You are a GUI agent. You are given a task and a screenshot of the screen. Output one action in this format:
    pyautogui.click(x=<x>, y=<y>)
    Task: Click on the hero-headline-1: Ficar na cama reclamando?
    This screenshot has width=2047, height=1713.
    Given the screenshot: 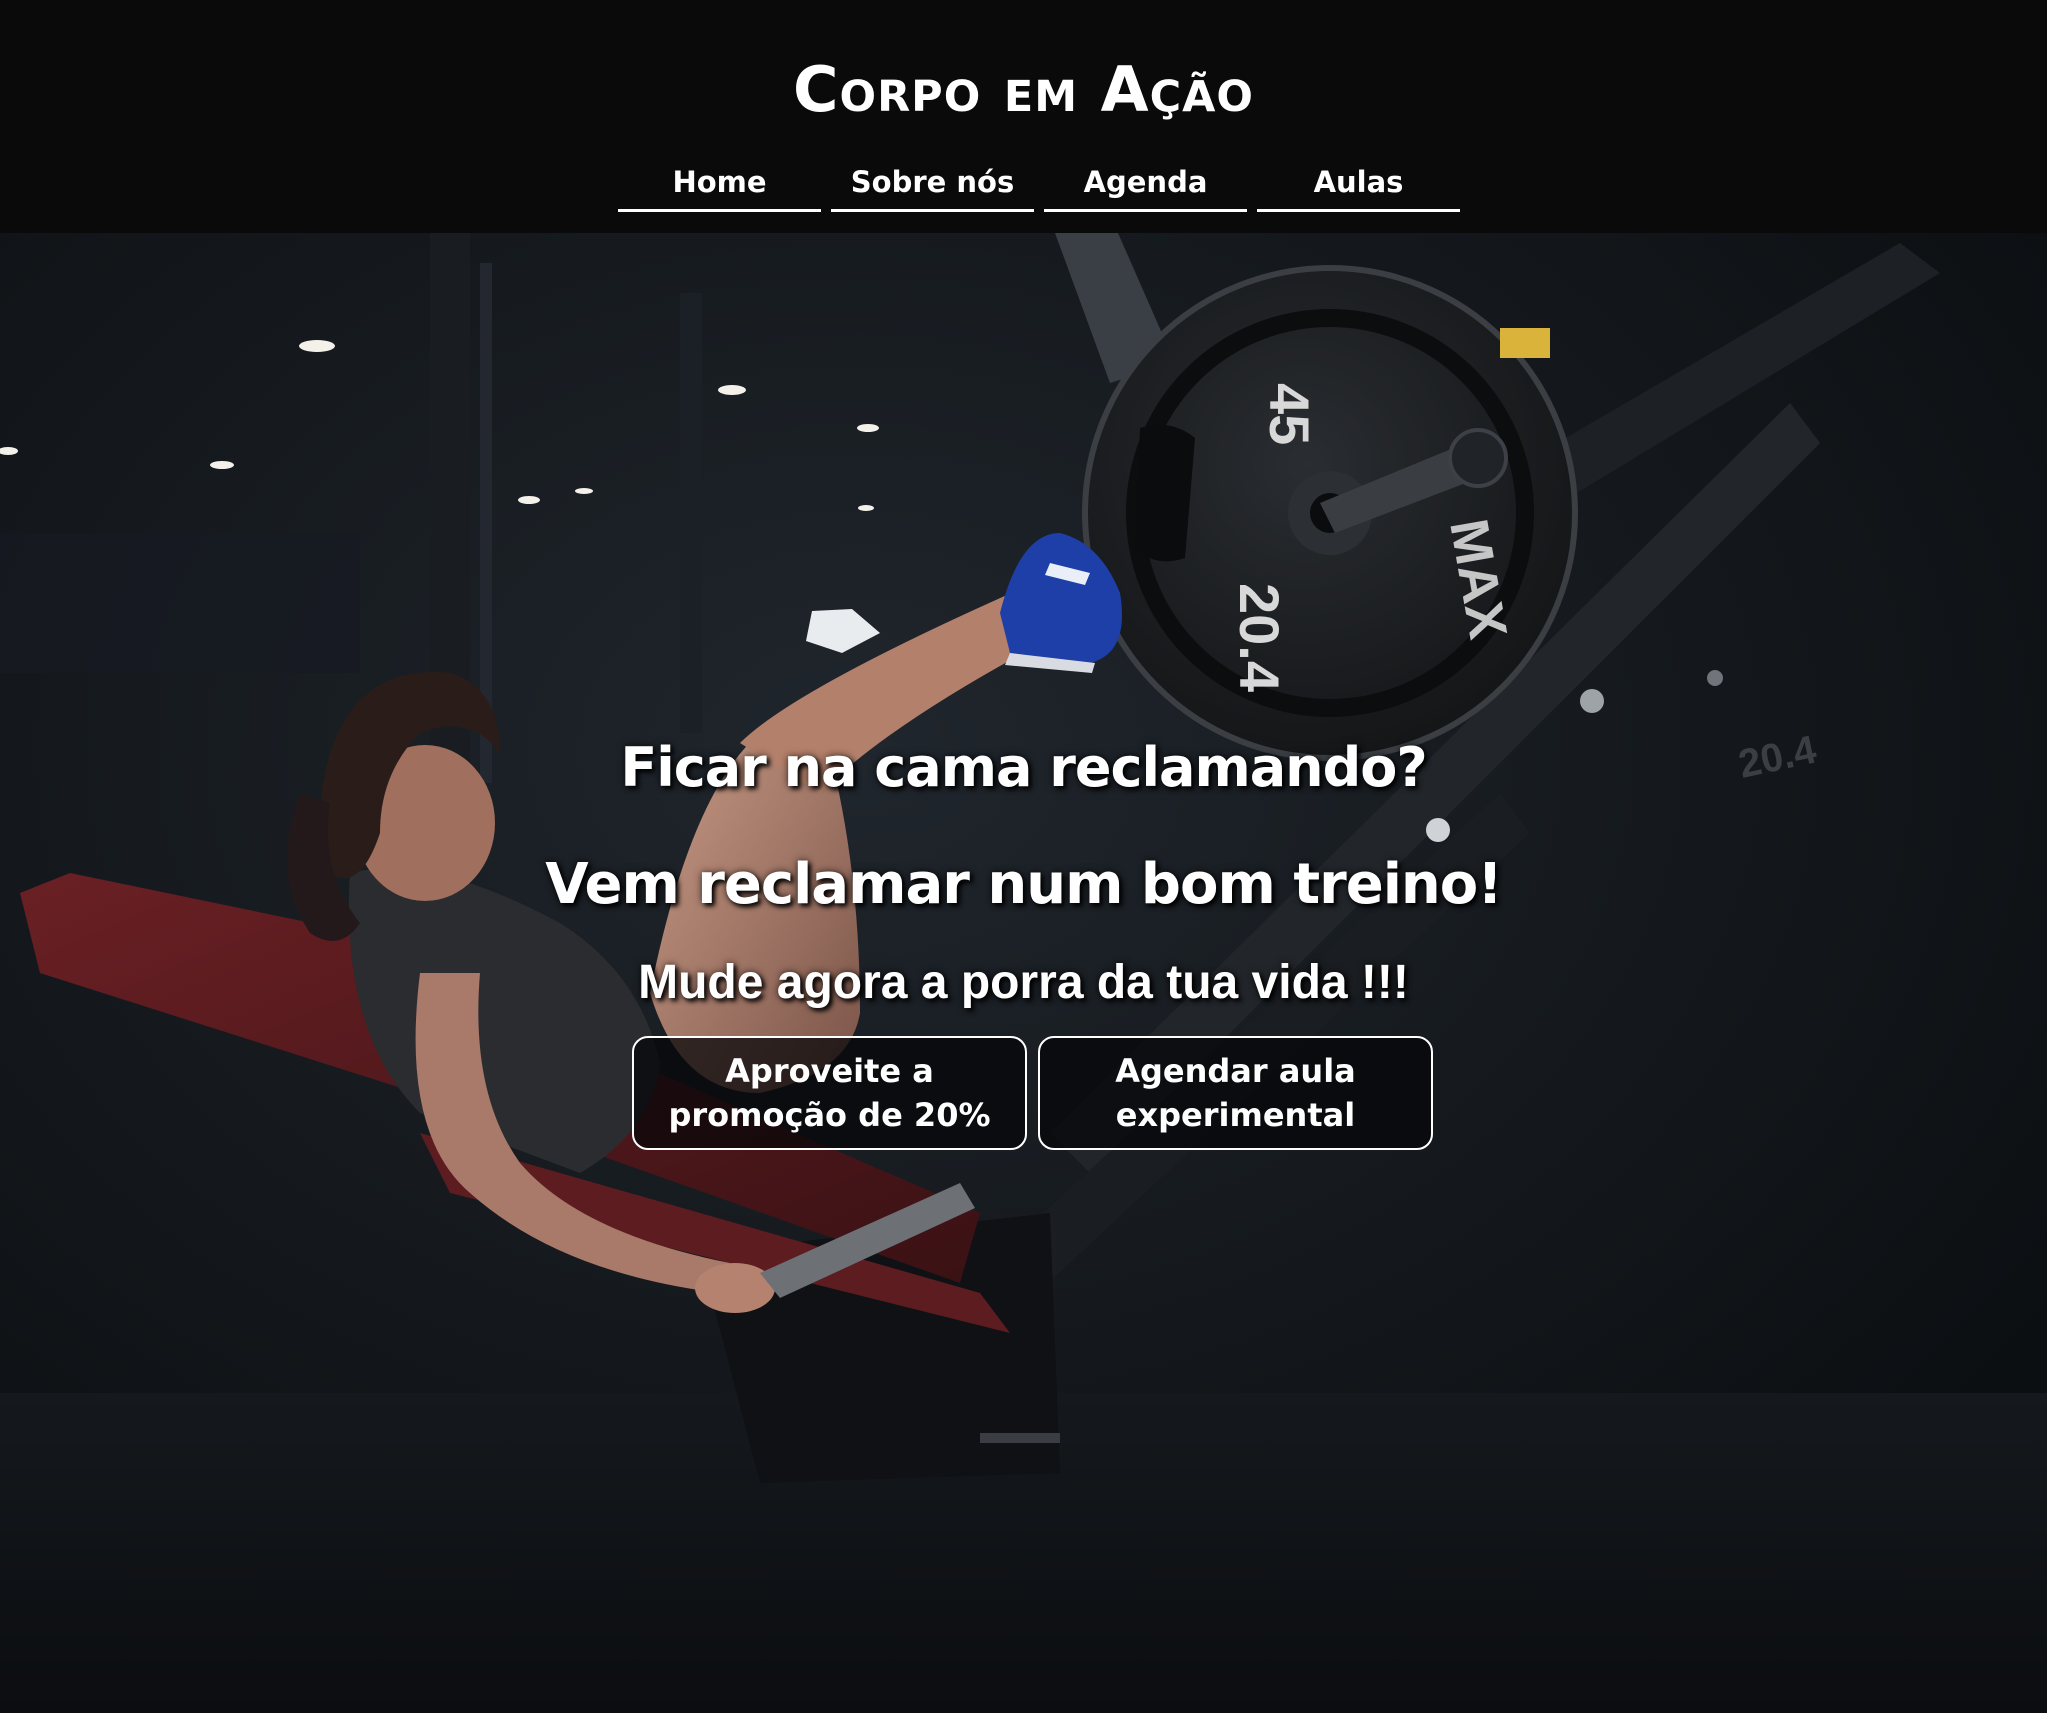 What is the action you would take?
    pyautogui.click(x=1023, y=767)
    